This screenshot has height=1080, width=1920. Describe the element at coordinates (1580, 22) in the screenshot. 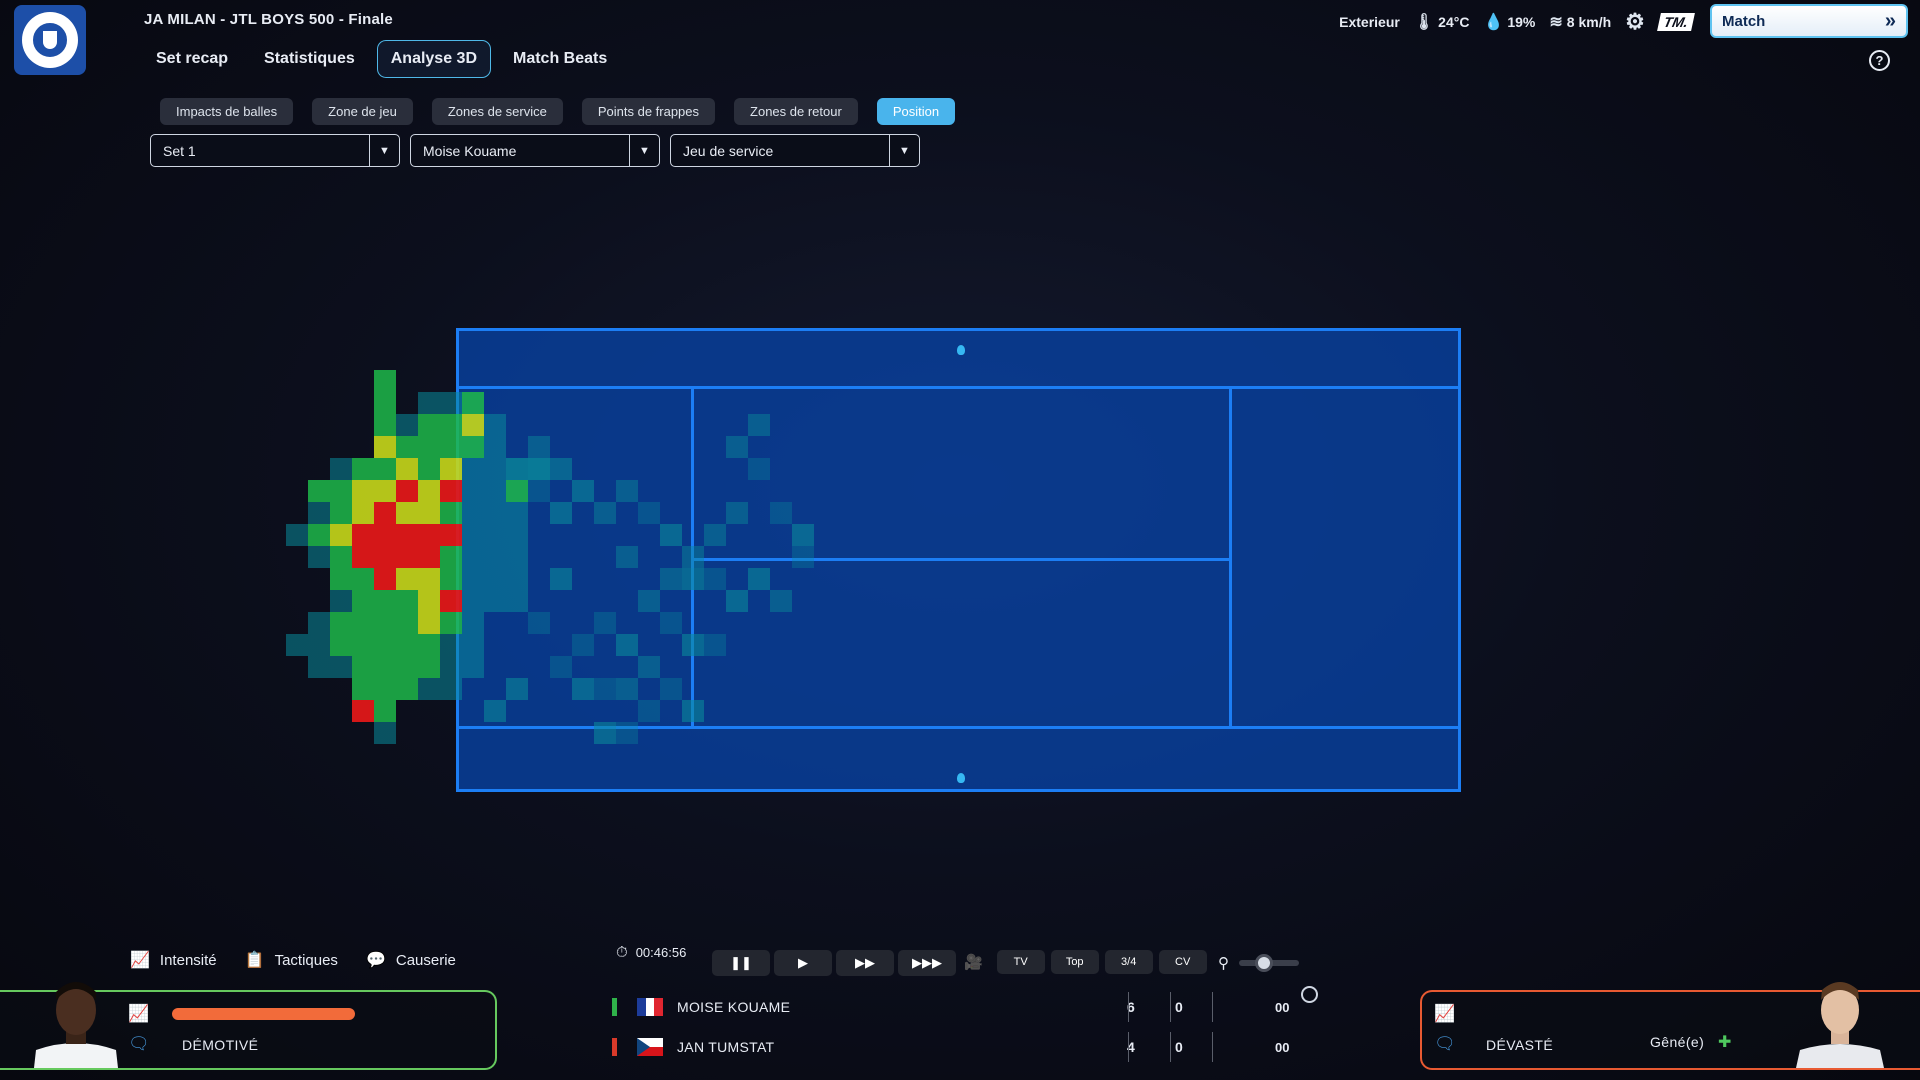

I see `wind-readout: ≋ 8 km/h` at that location.